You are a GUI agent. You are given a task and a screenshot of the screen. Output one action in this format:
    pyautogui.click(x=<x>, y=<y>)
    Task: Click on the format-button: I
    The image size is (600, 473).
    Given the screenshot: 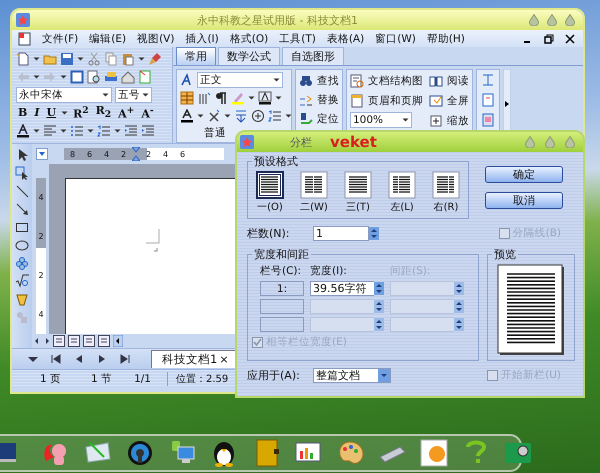 What is the action you would take?
    pyautogui.click(x=37, y=112)
    